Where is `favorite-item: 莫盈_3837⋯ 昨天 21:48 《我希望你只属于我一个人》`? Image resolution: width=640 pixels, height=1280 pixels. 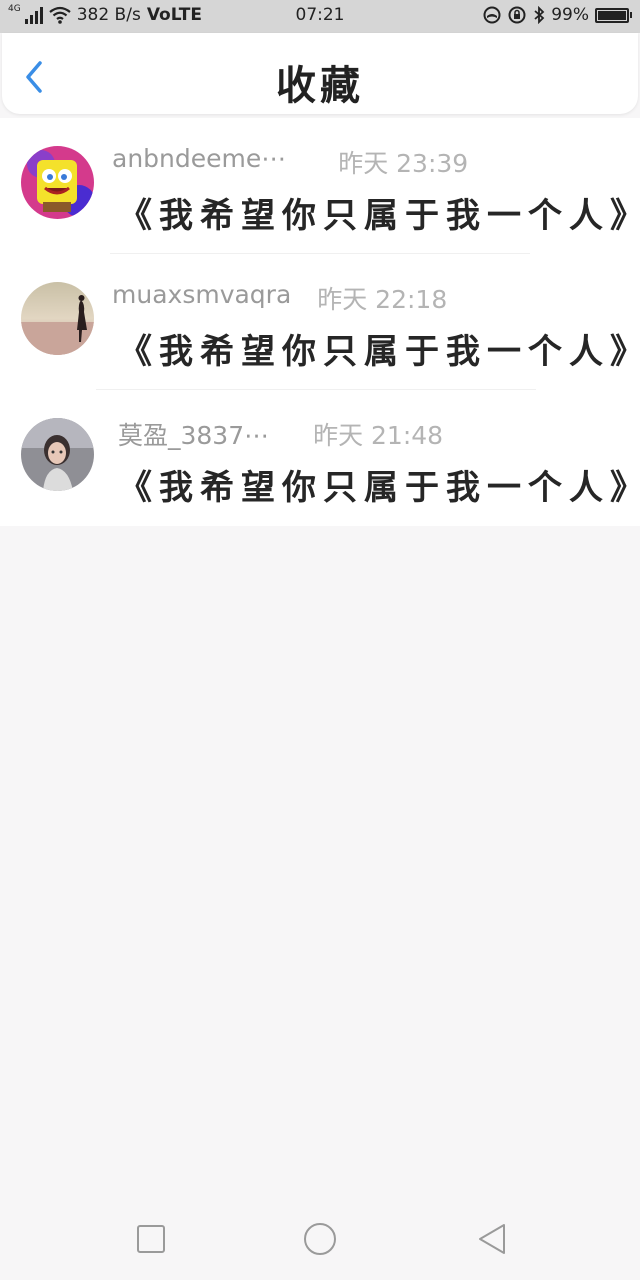 favorite-item: 莫盈_3837⋯ 昨天 21:48 《我希望你只属于我一个人》 is located at coordinates (320, 458).